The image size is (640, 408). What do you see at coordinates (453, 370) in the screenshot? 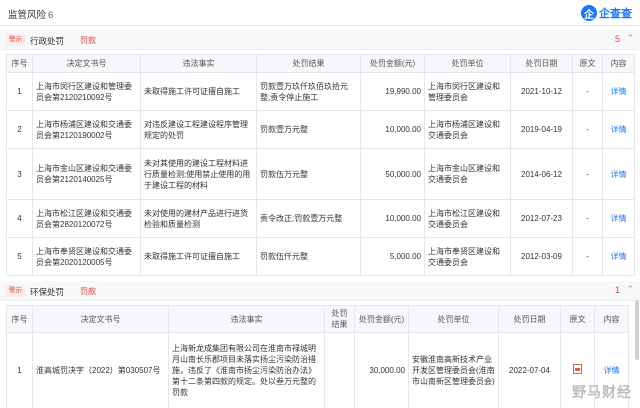
I see `penalty-authority: 安徽淮南高新技术产业开发区管理委员会(淮南市山南新区管理委员会)` at bounding box center [453, 370].